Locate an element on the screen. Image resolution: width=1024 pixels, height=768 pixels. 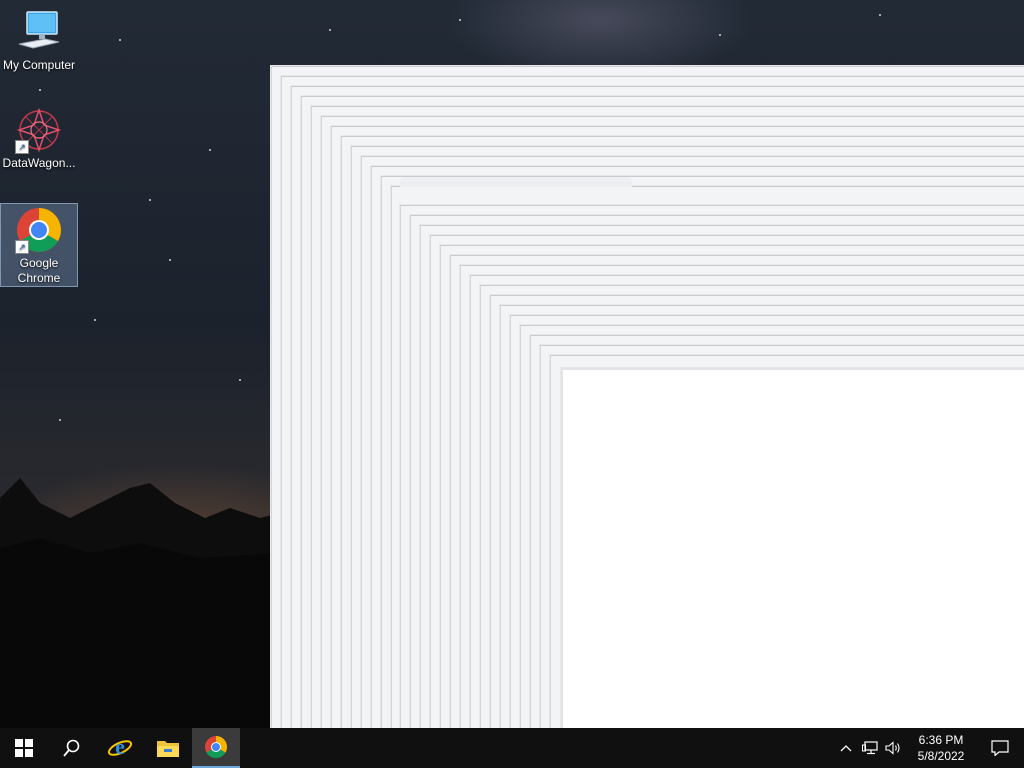
chevron-up-icon is located at coordinates (846, 748).